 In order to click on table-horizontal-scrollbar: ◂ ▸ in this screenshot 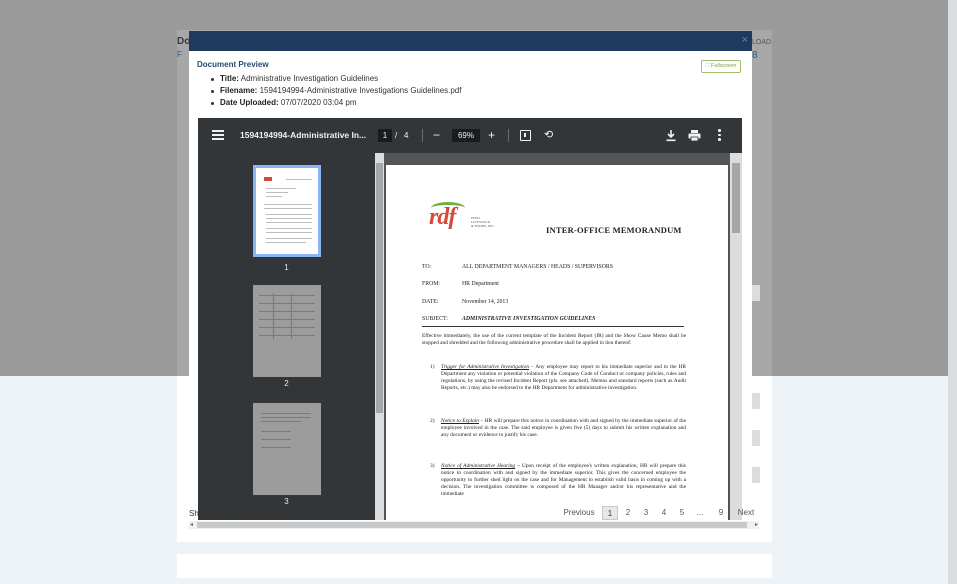, I will do `click(474, 525)`.